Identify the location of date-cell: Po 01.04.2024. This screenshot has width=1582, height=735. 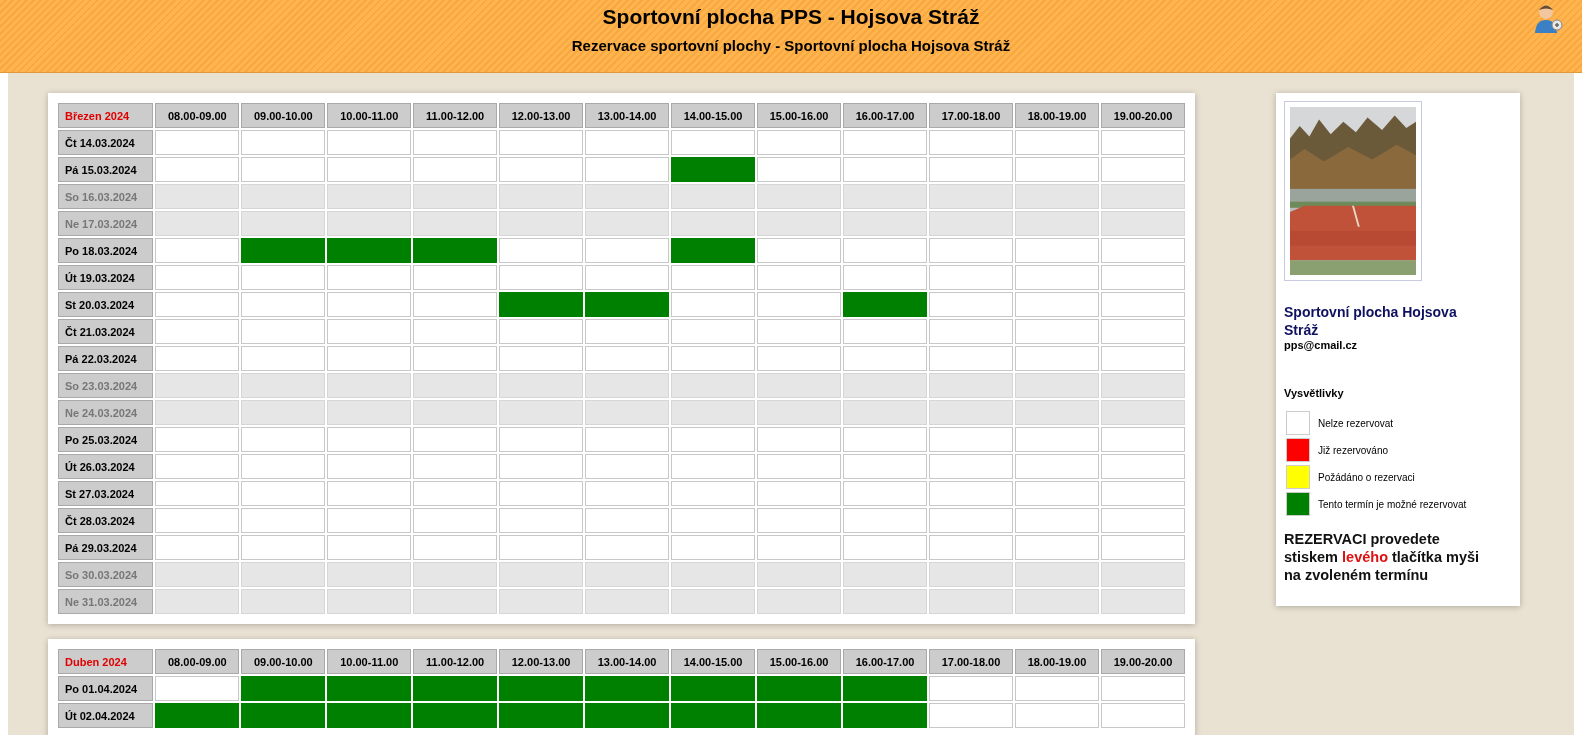
(106, 688).